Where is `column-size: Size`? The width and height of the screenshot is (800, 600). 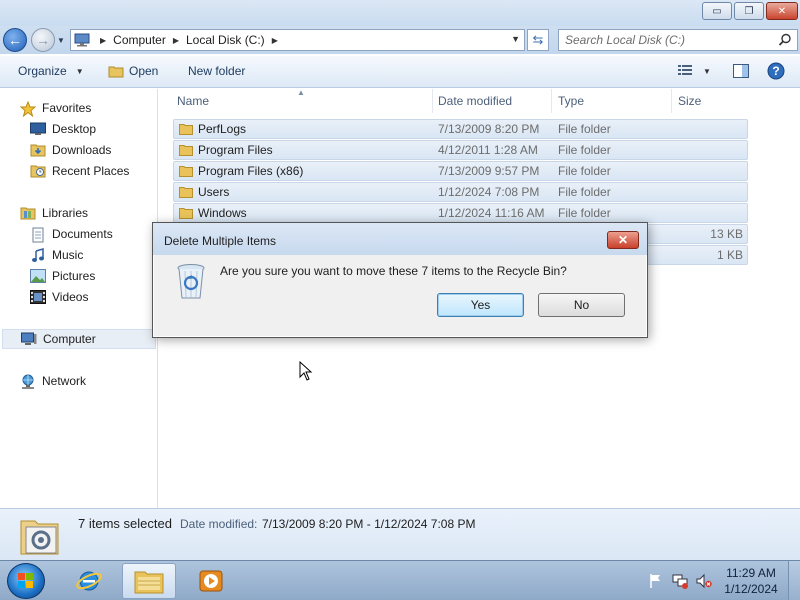
column-size: Size is located at coordinates (712, 101).